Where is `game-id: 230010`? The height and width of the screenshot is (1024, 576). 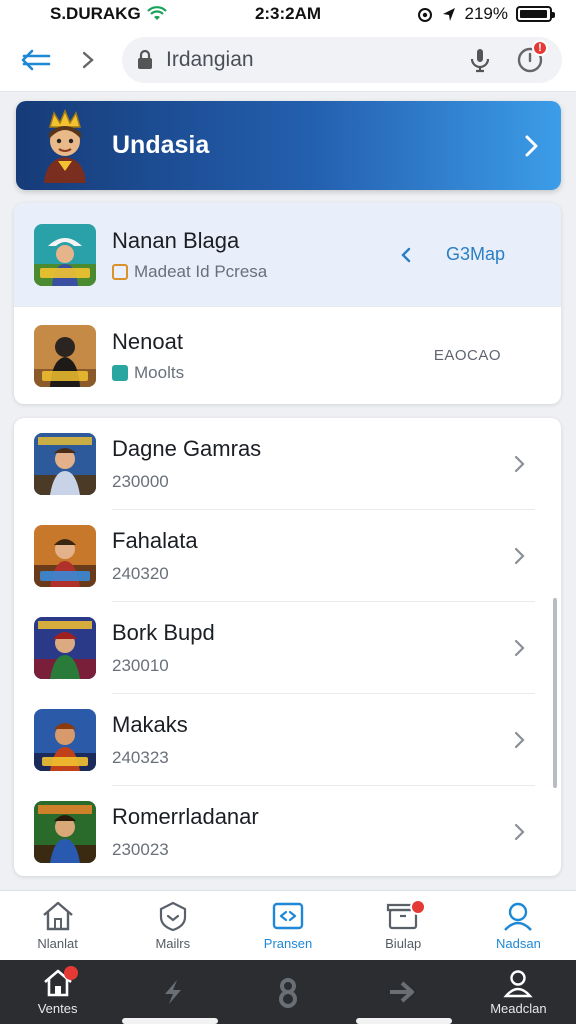 game-id: 230010 is located at coordinates (140, 665).